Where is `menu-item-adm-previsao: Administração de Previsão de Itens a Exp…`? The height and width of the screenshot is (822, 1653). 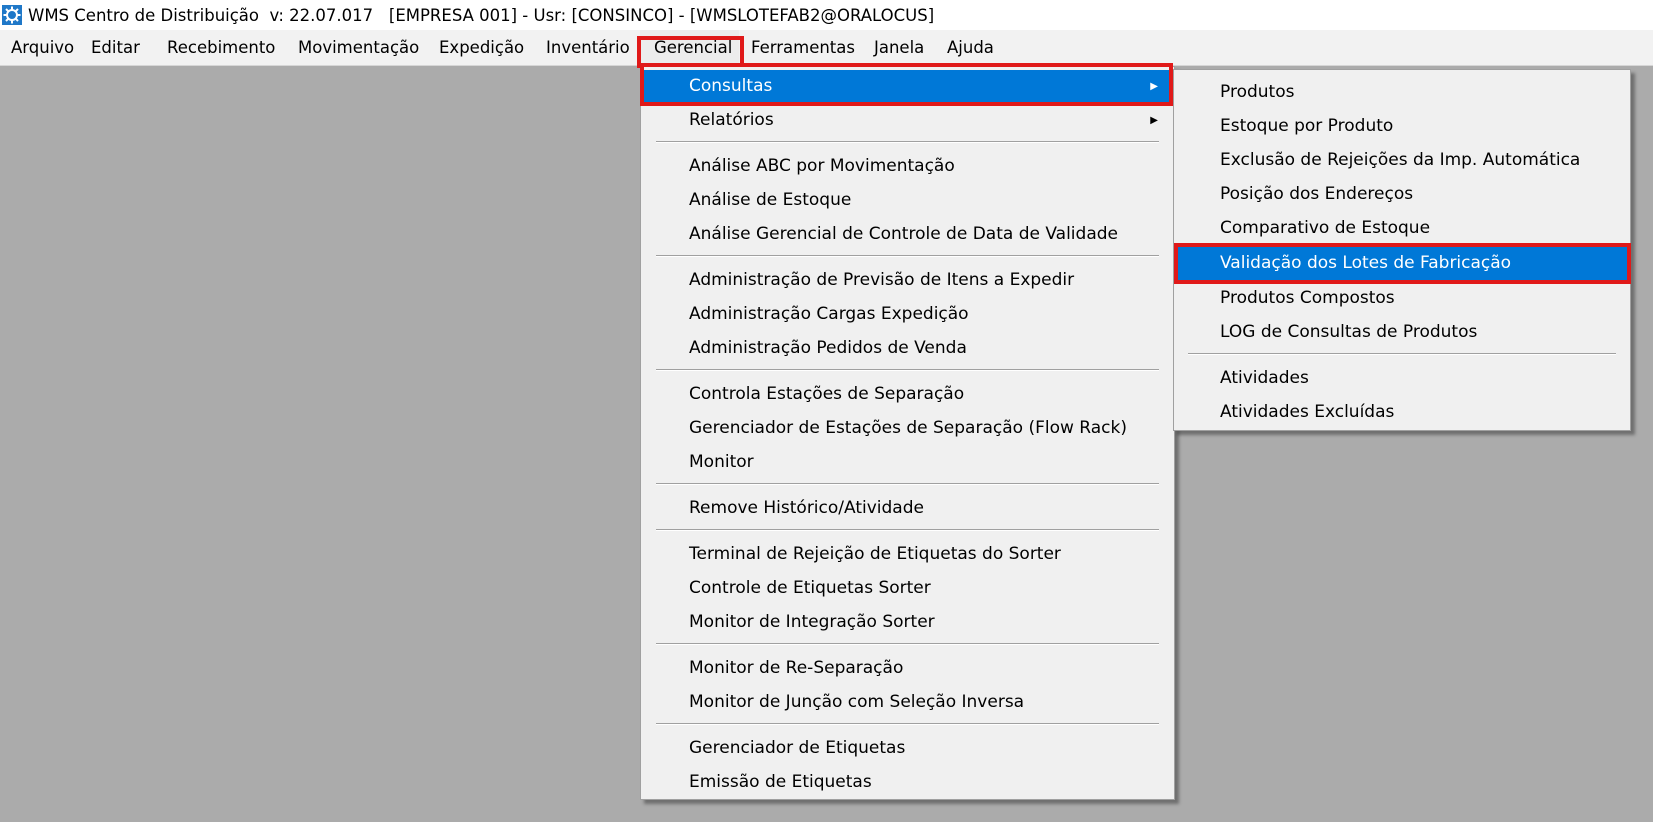
menu-item-adm-previsao: Administração de Previsão de Itens a Exp… is located at coordinates (907, 280).